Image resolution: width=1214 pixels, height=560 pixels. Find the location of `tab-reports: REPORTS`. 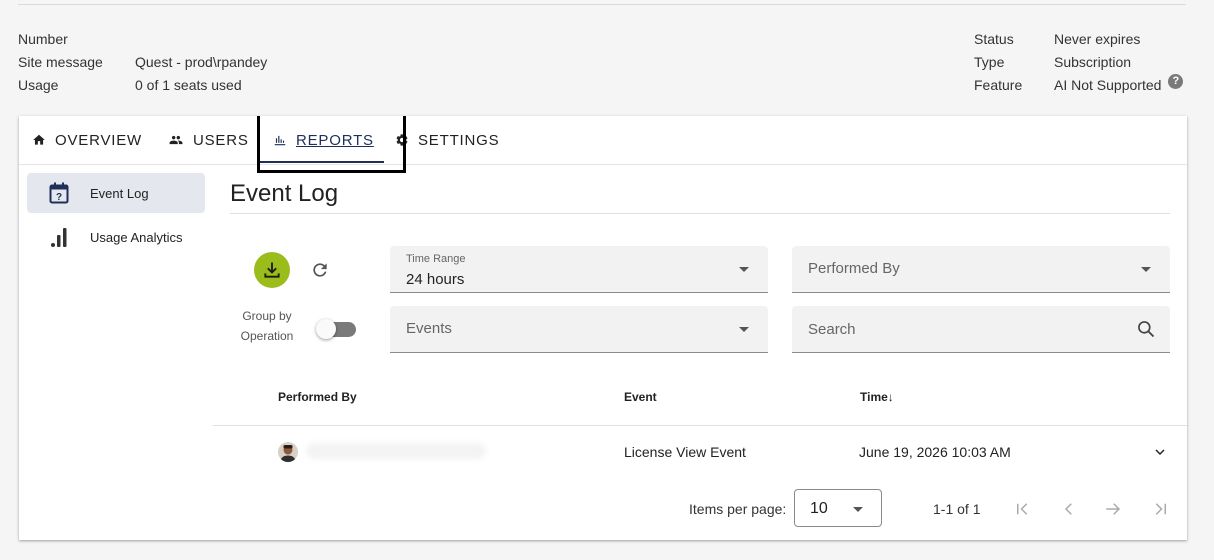

tab-reports: REPORTS is located at coordinates (323, 140).